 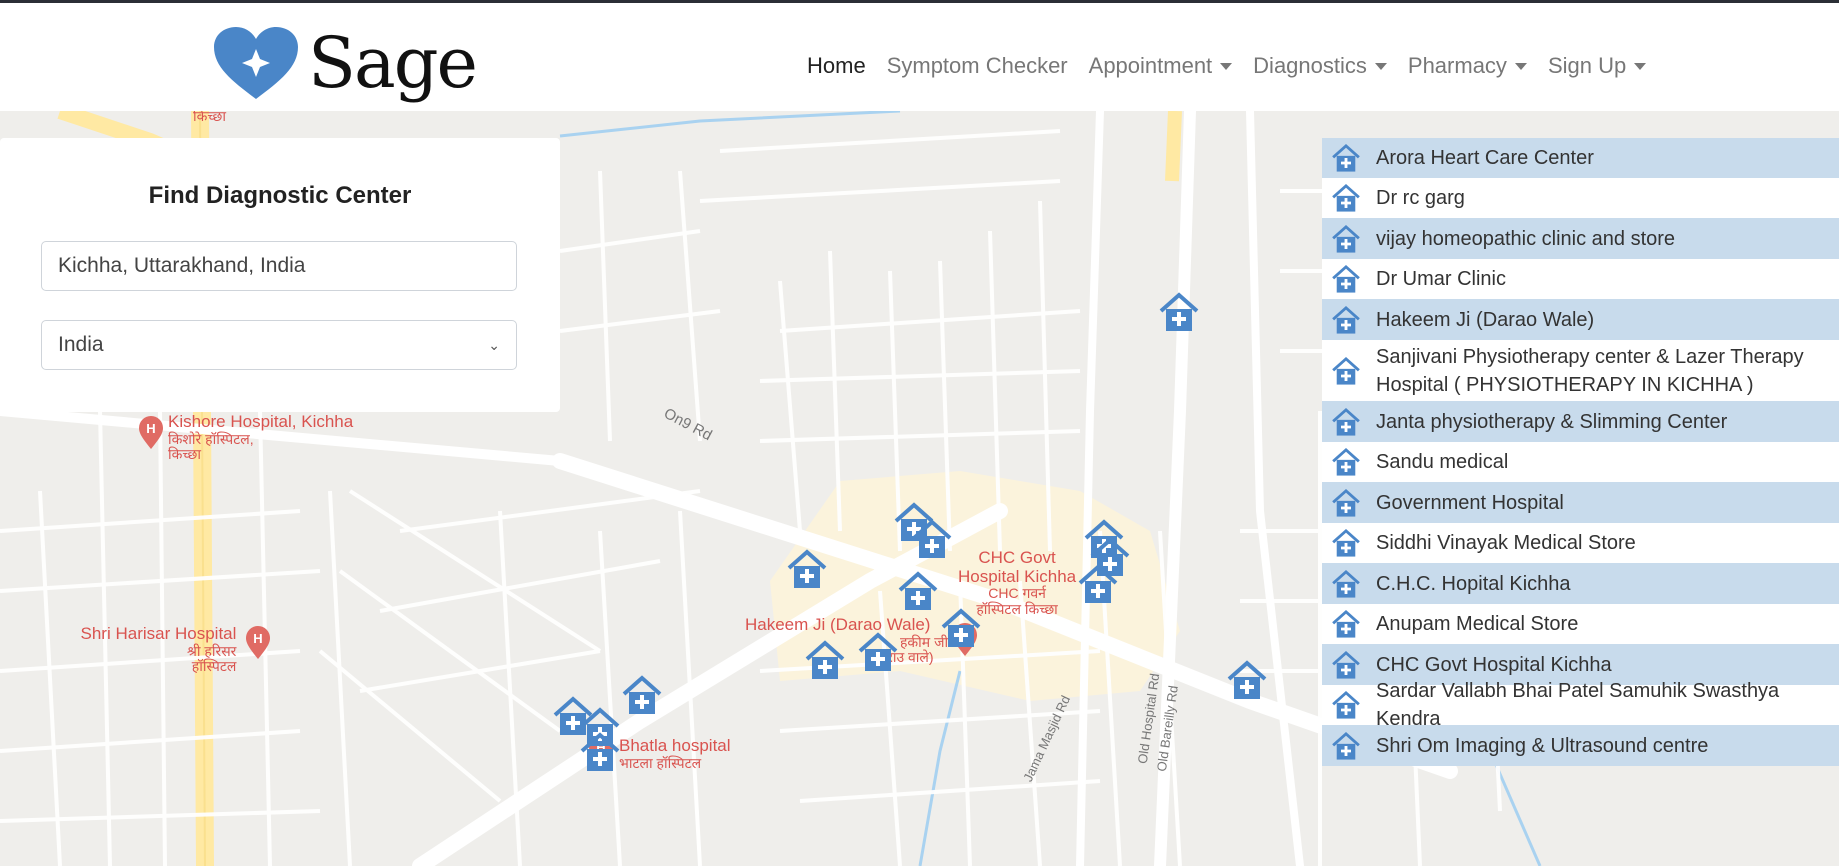 I want to click on nav-symptom-checker-label: Symptom Checker, so click(x=977, y=65).